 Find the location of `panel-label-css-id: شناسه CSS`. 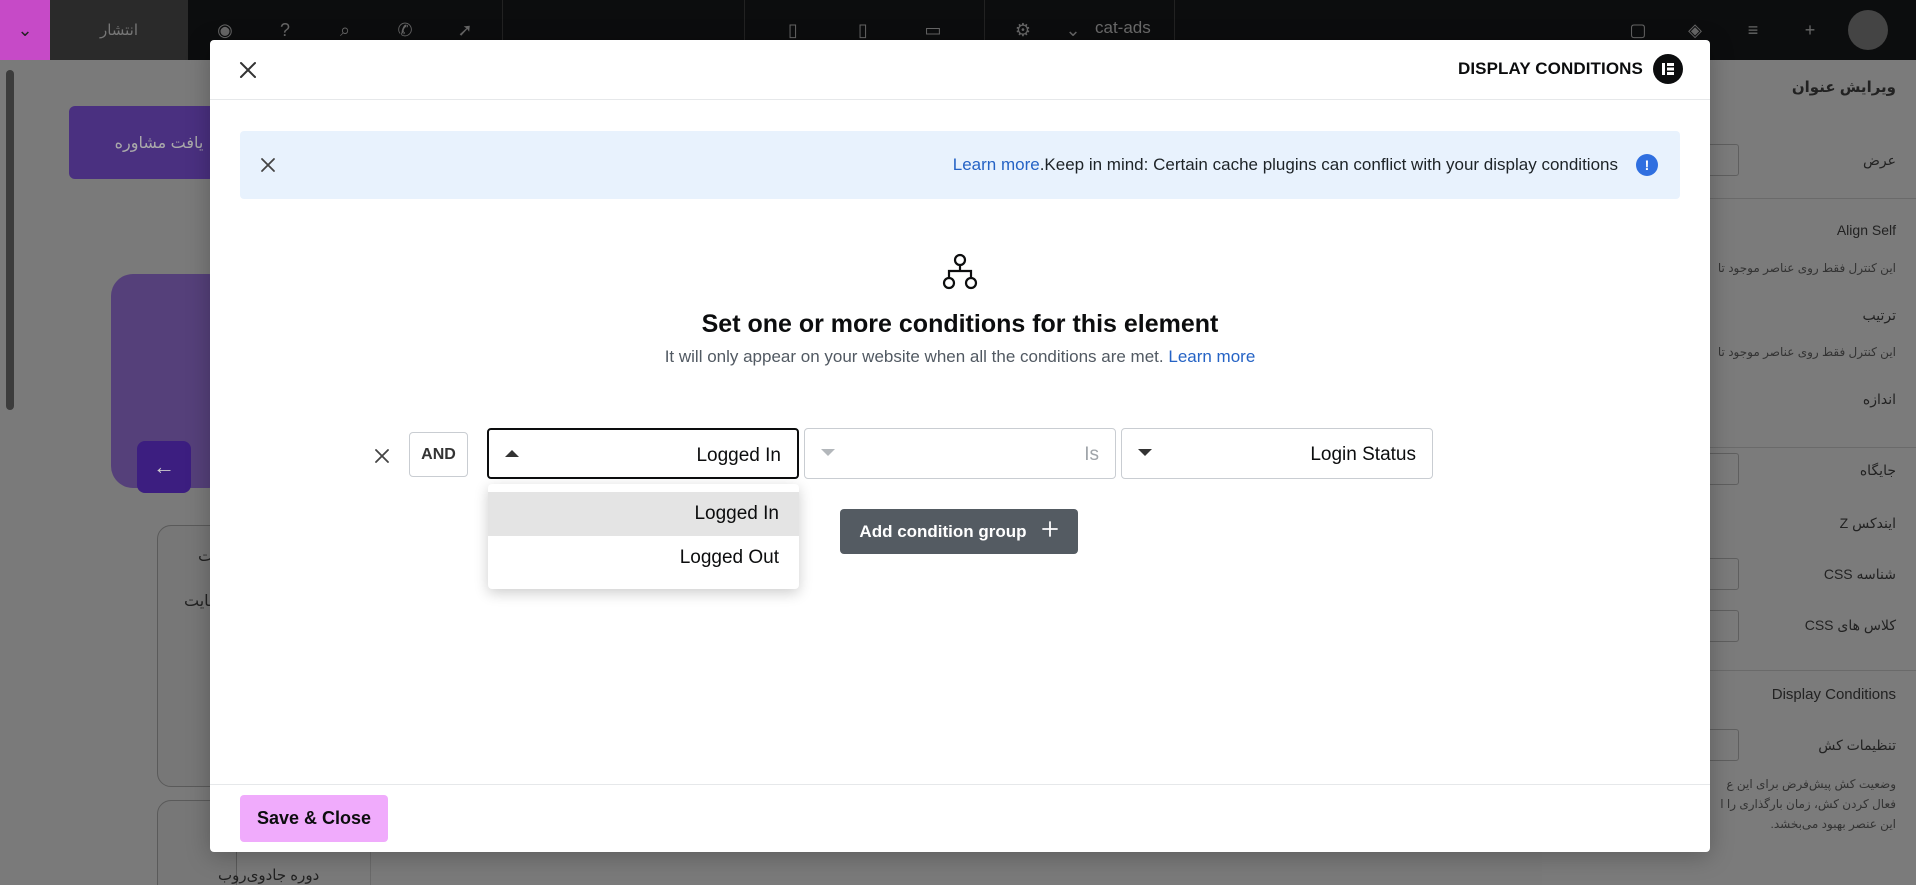

panel-label-css-id: شناسه CSS is located at coordinates (1859, 574).